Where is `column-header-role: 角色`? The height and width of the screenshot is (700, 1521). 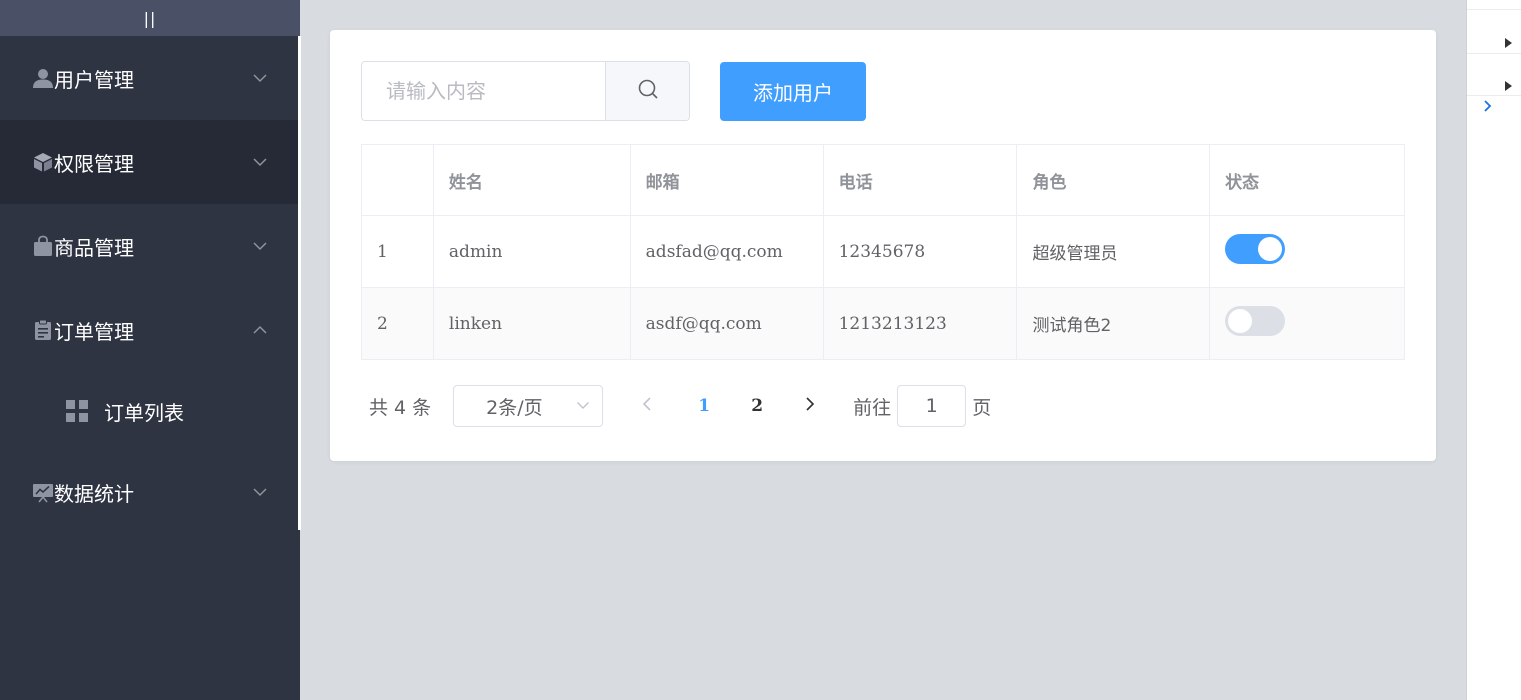
column-header-role: 角色 is located at coordinates (1113, 180).